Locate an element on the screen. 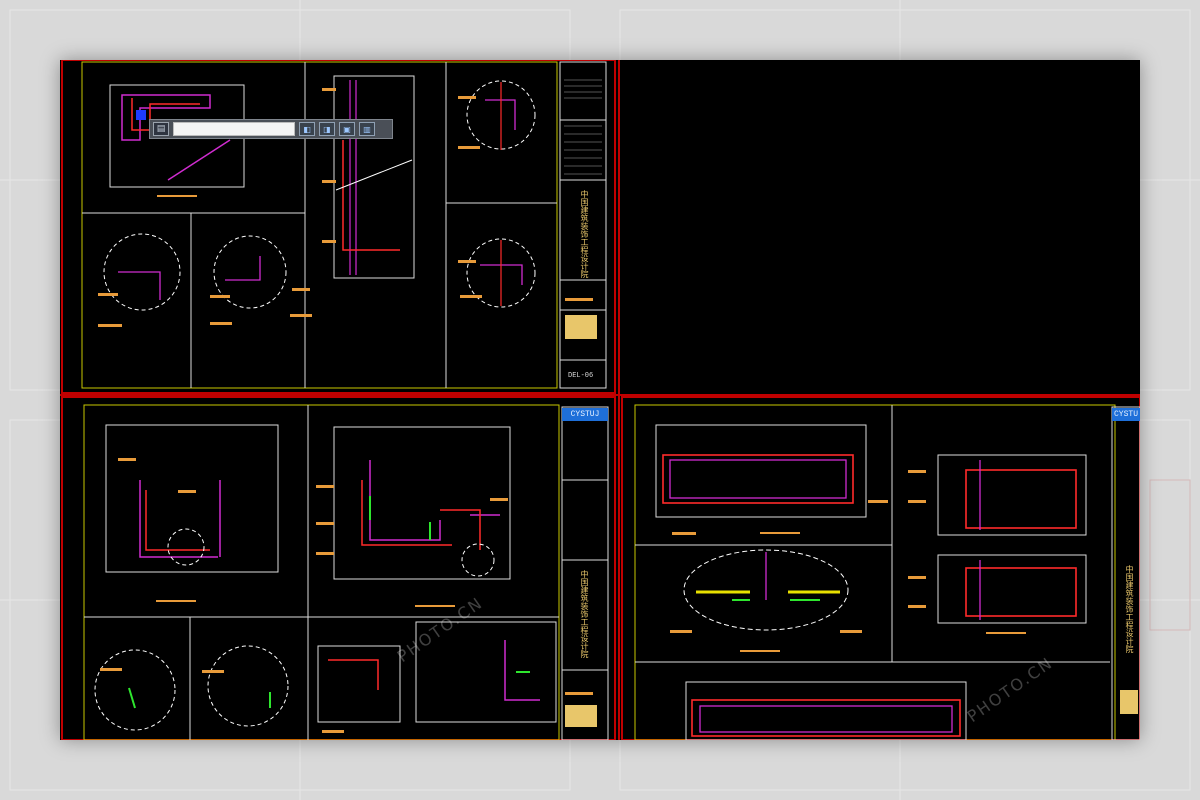 Image resolution: width=1200 pixels, height=800 pixels. sheet-2-badge: CYSTUJ is located at coordinates (585, 414).